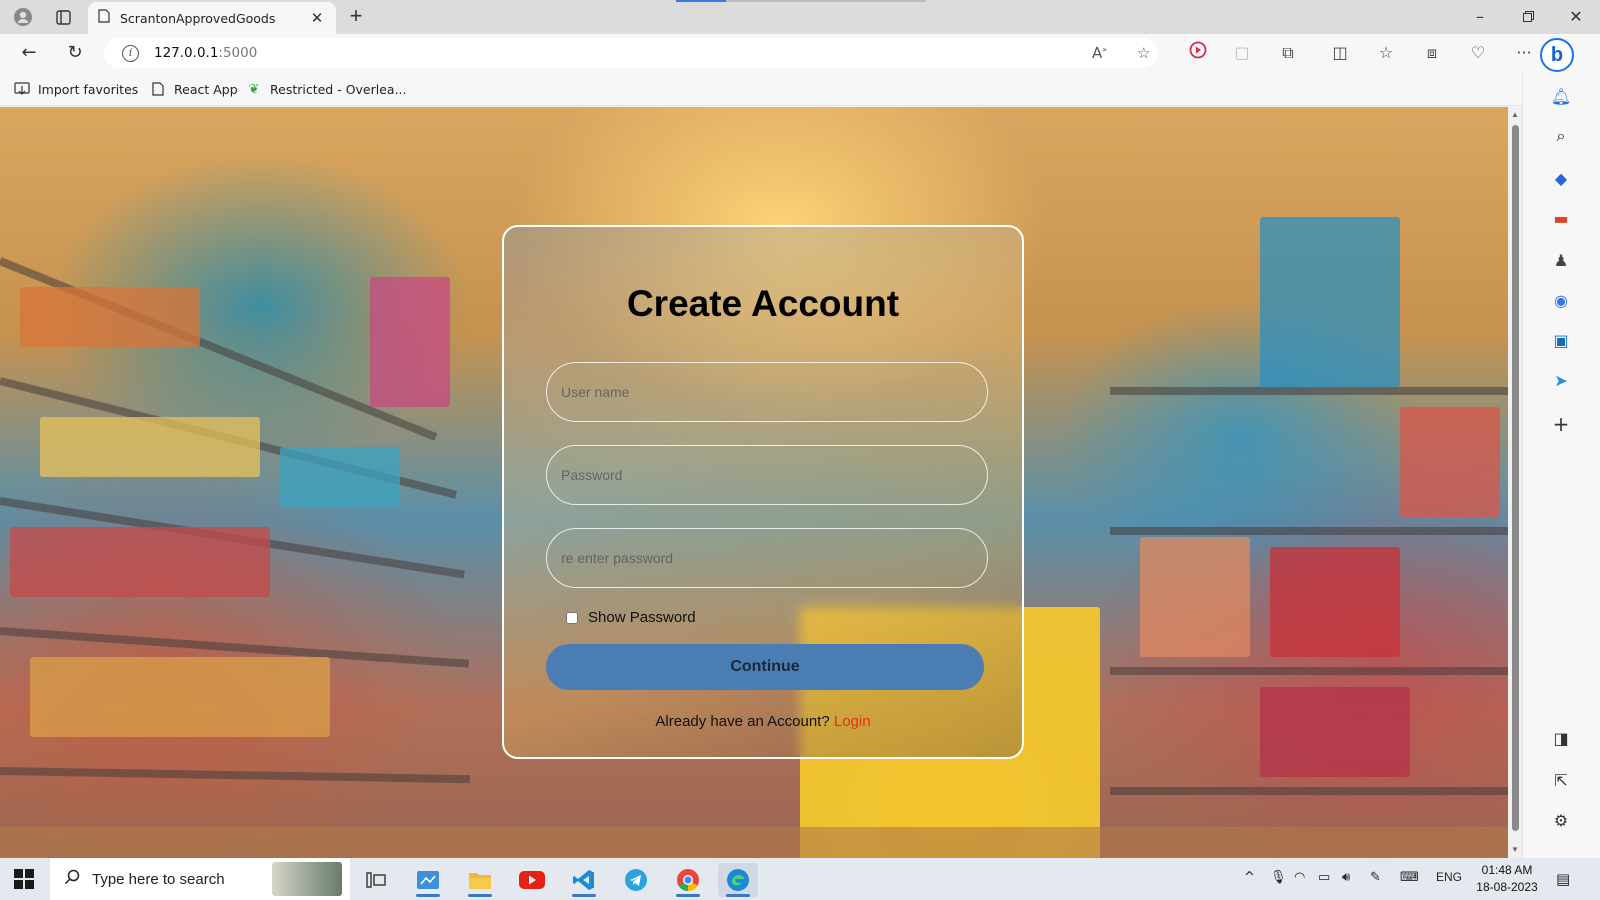 The width and height of the screenshot is (1600, 900). What do you see at coordinates (1561, 96) in the screenshot?
I see `notifications-bell-icon: 🔔︎` at bounding box center [1561, 96].